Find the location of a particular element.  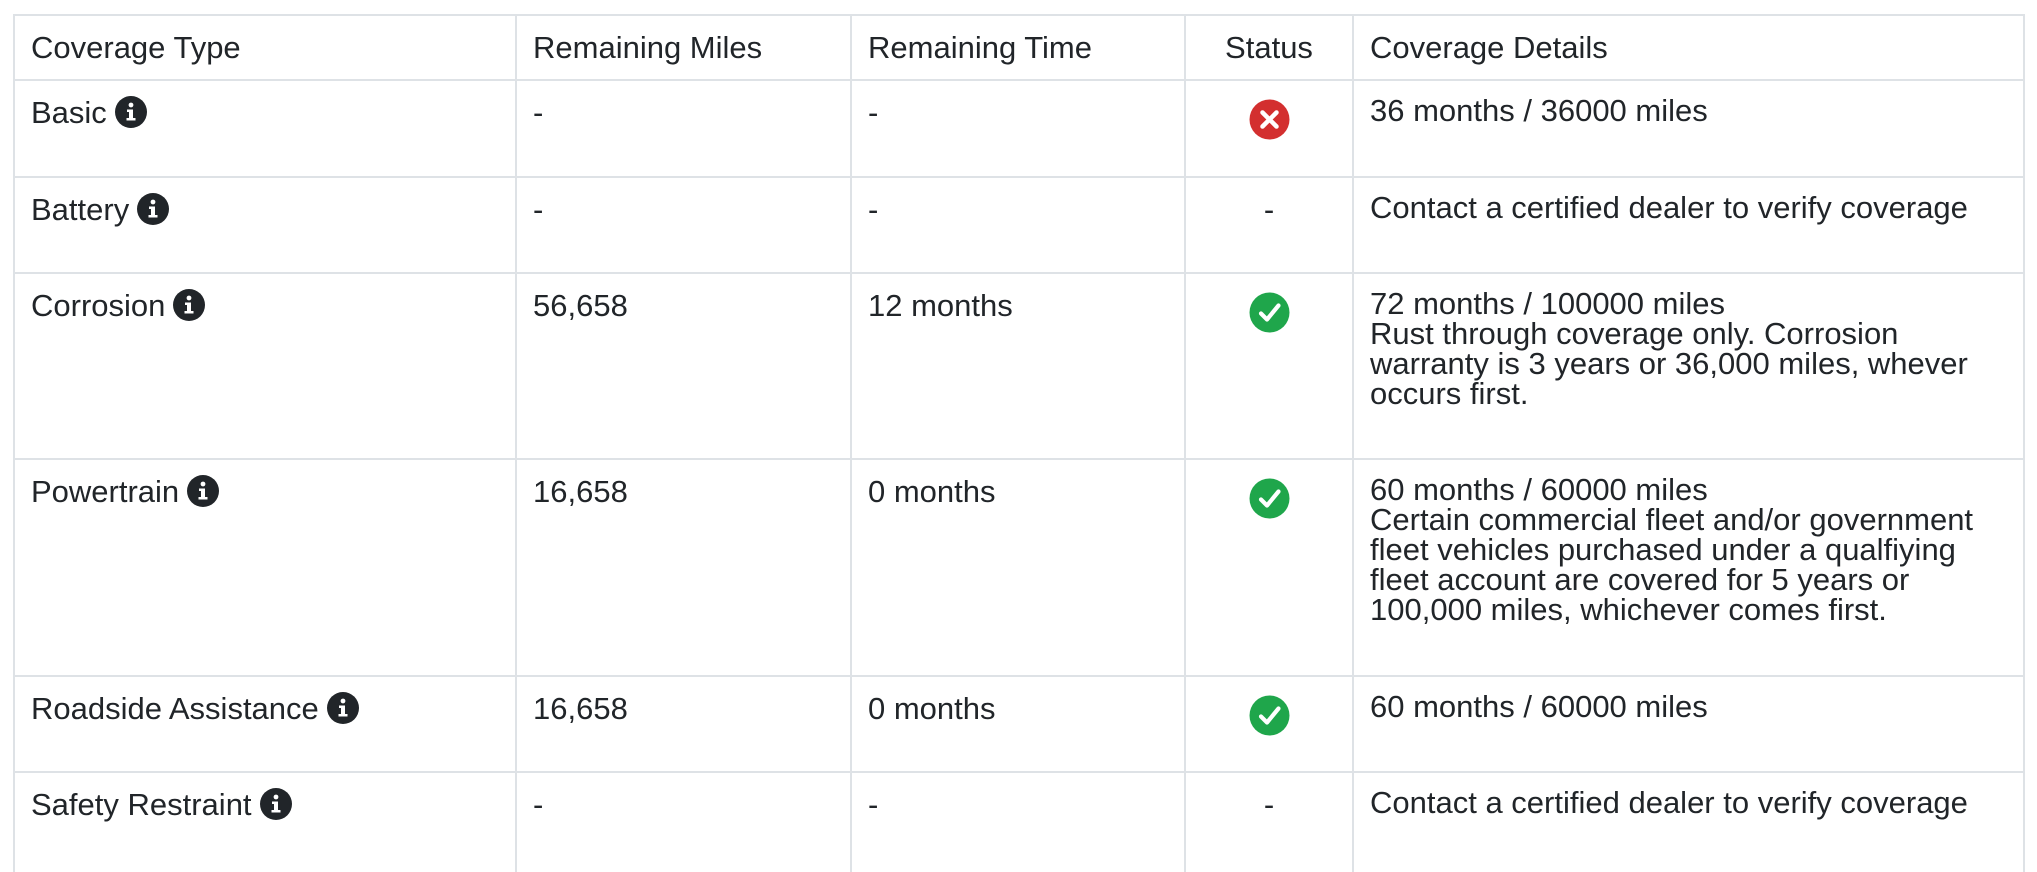

coverage-type-label: Powertrain is located at coordinates (105, 491).